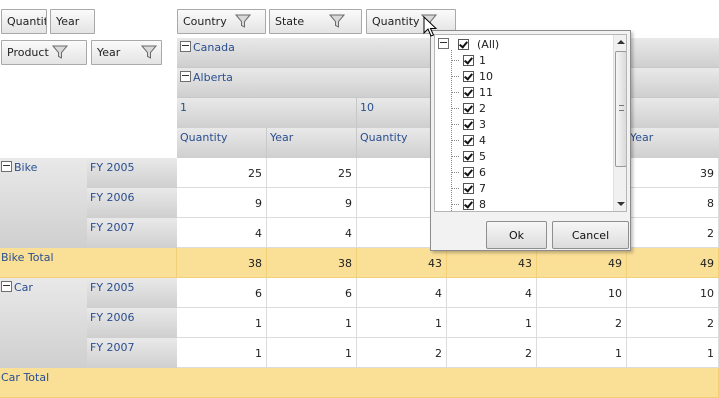 This screenshot has width=719, height=398. Describe the element at coordinates (359, 383) in the screenshot. I see `row-header-car-total: Car Total` at that location.